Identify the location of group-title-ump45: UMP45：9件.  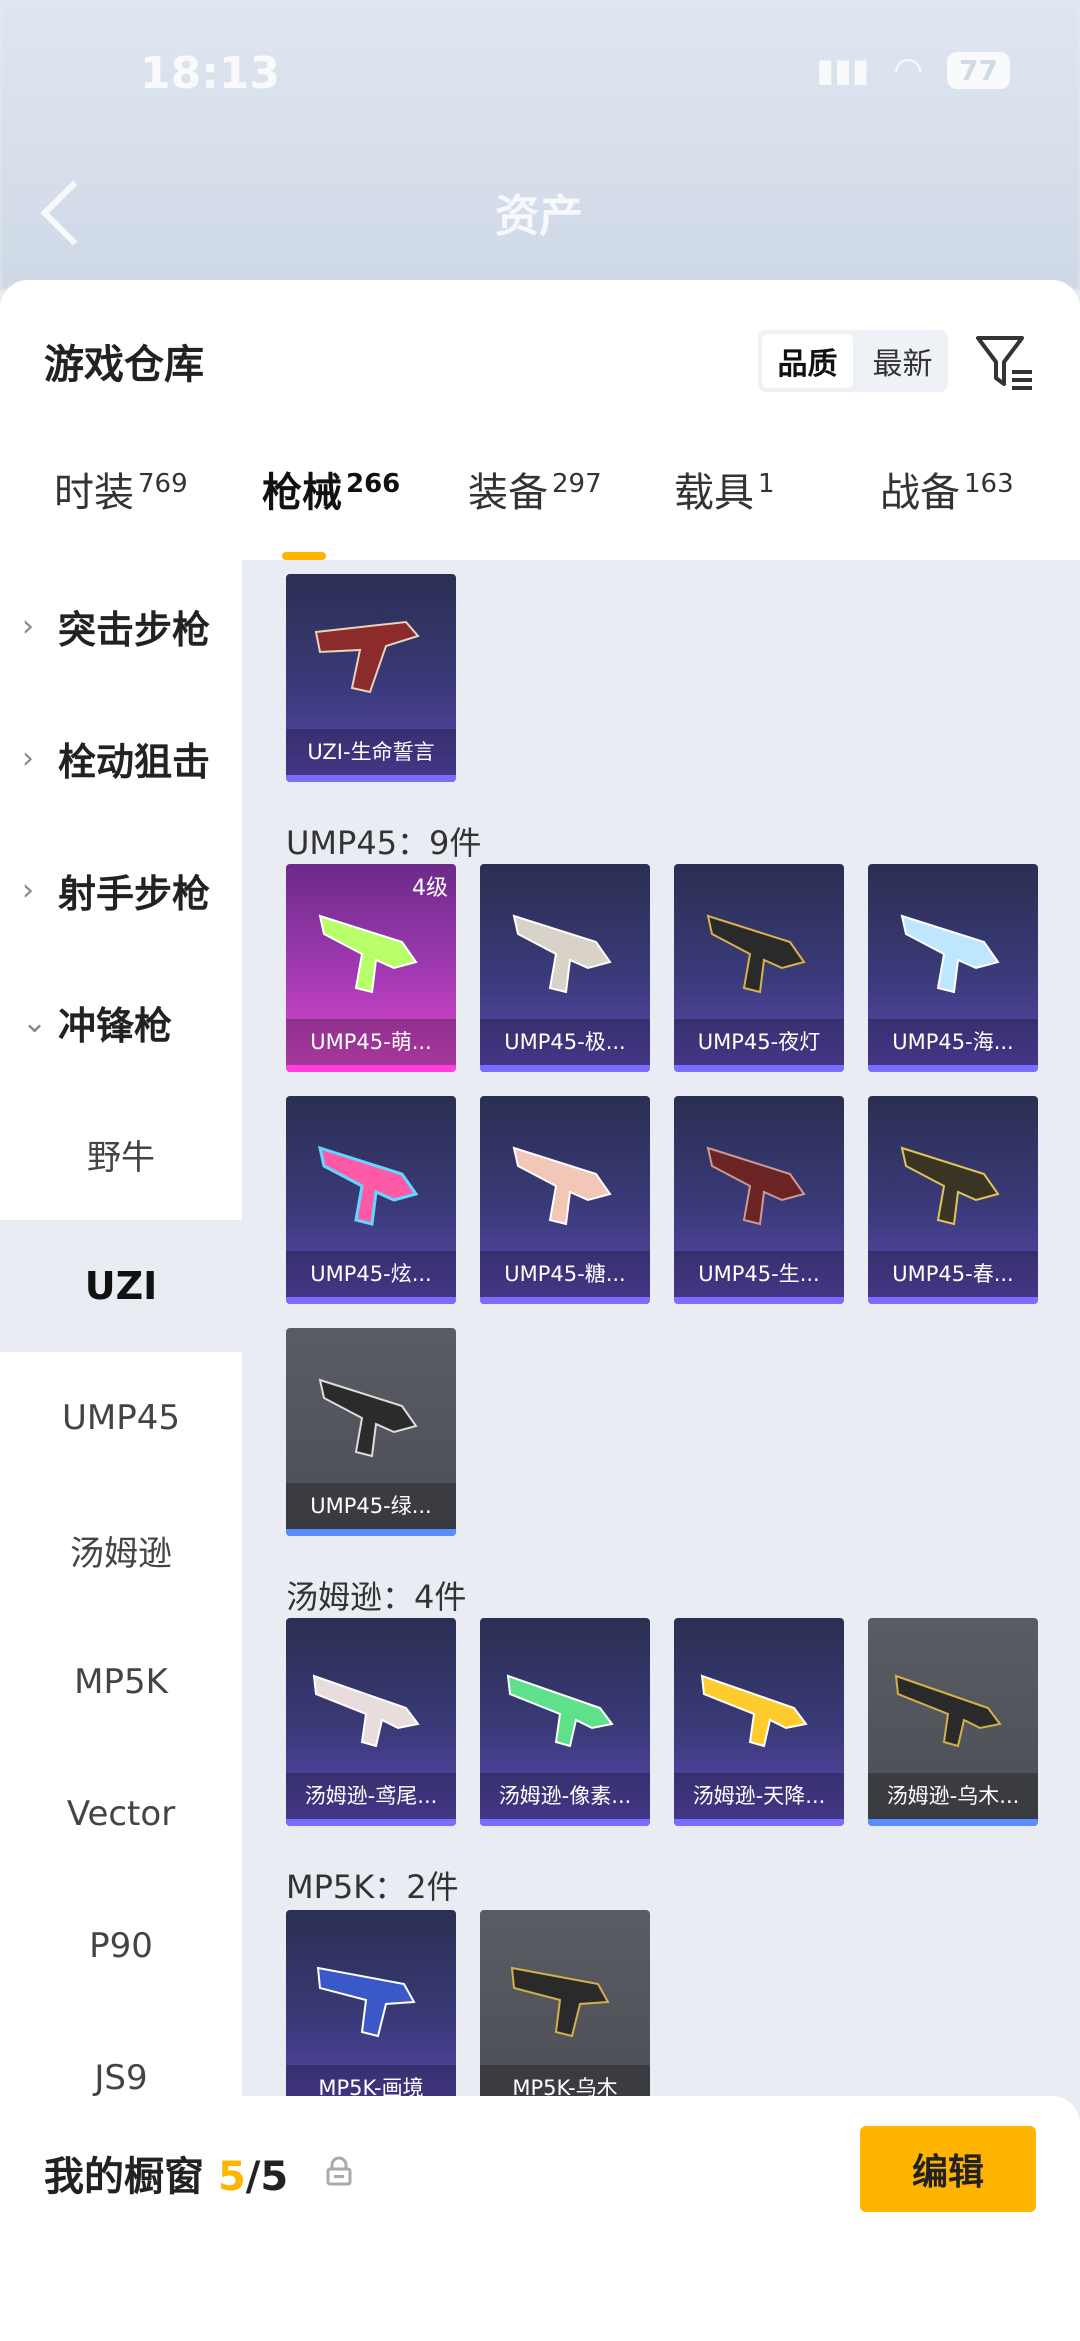
(384, 843).